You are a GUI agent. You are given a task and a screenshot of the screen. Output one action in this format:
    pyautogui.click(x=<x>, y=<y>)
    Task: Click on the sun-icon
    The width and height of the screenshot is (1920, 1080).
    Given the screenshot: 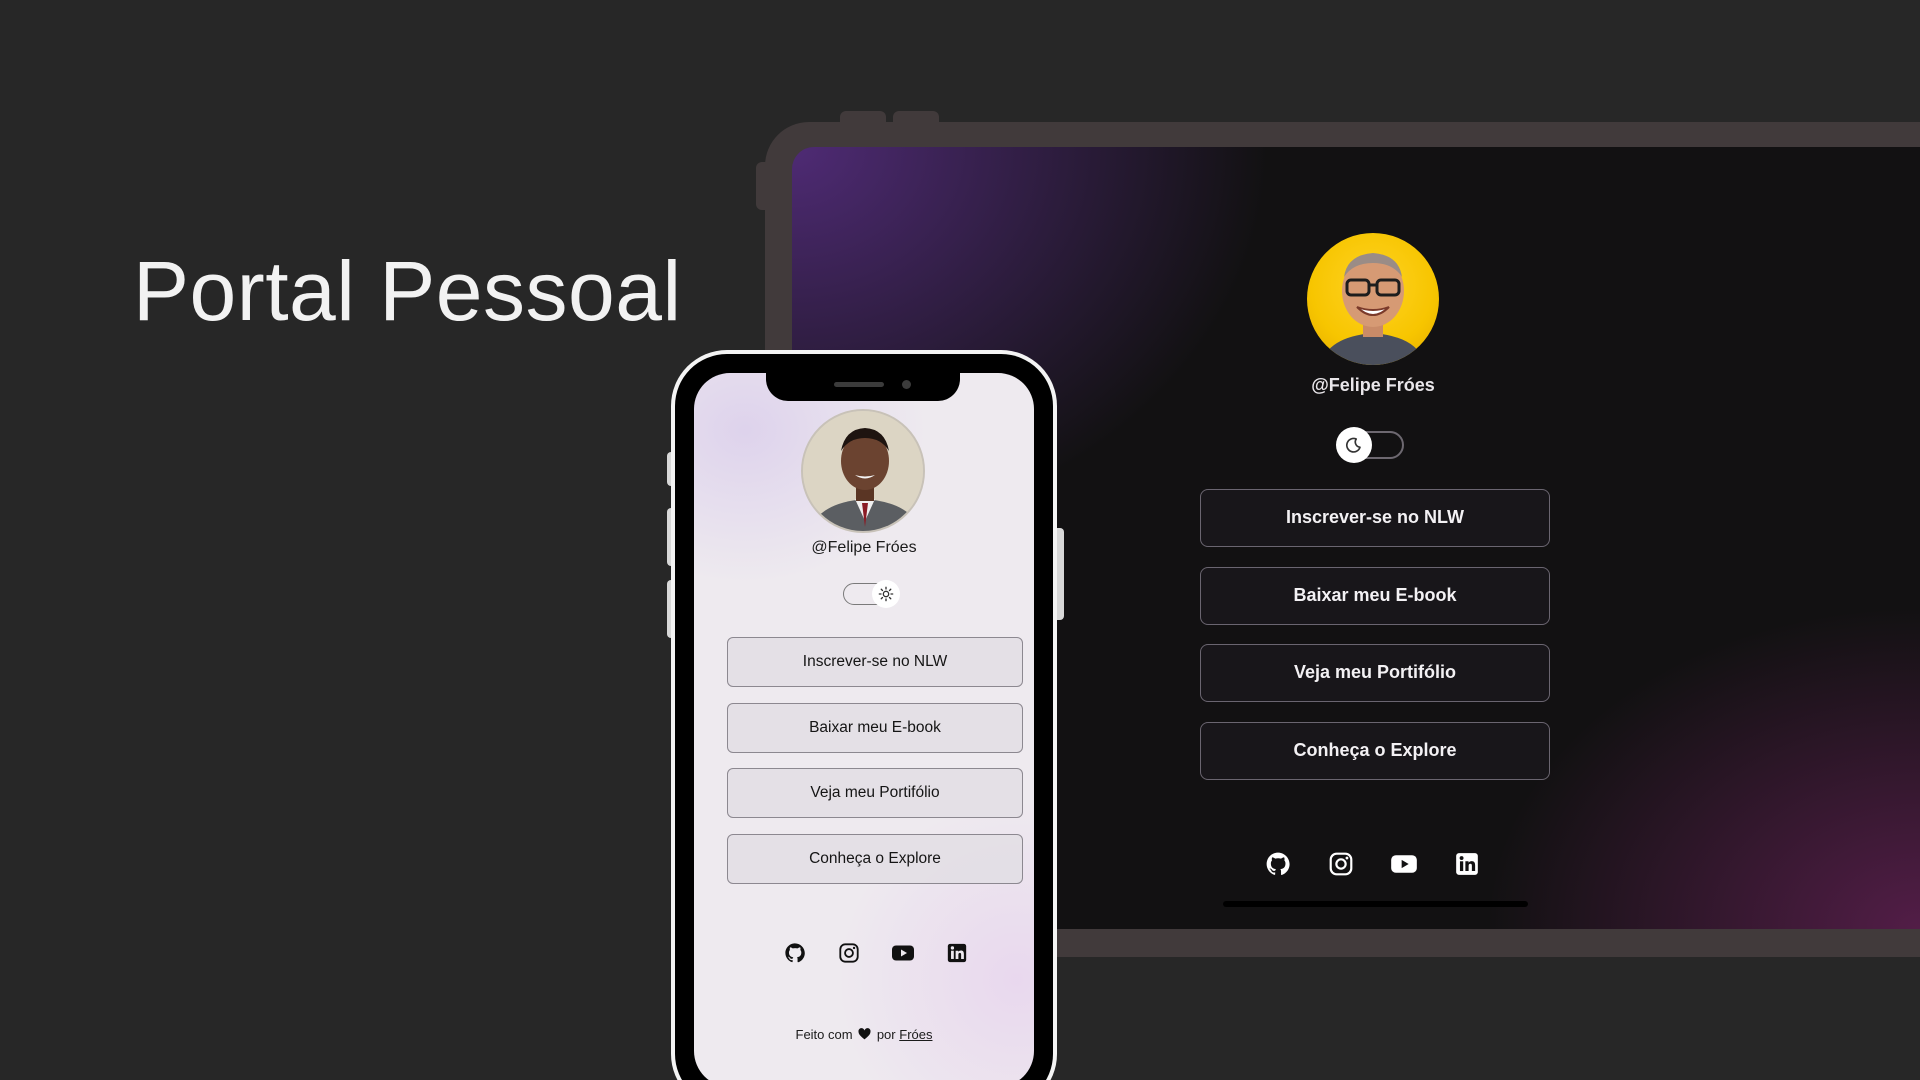 What is the action you would take?
    pyautogui.click(x=886, y=594)
    